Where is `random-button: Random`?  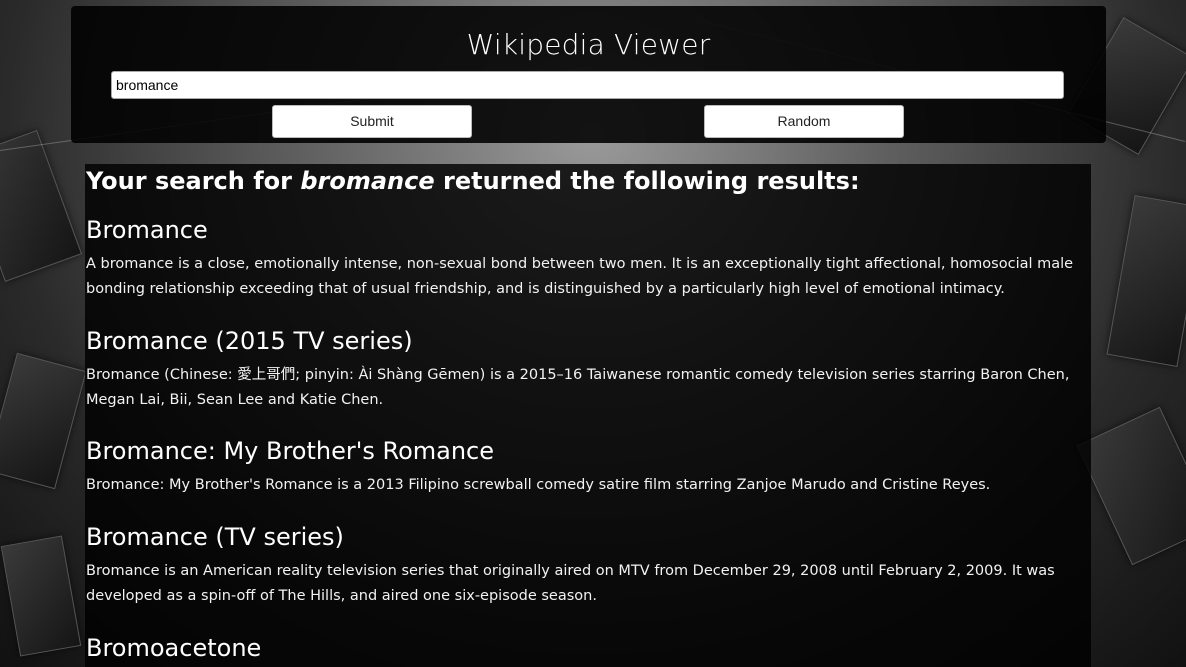
random-button: Random is located at coordinates (804, 121).